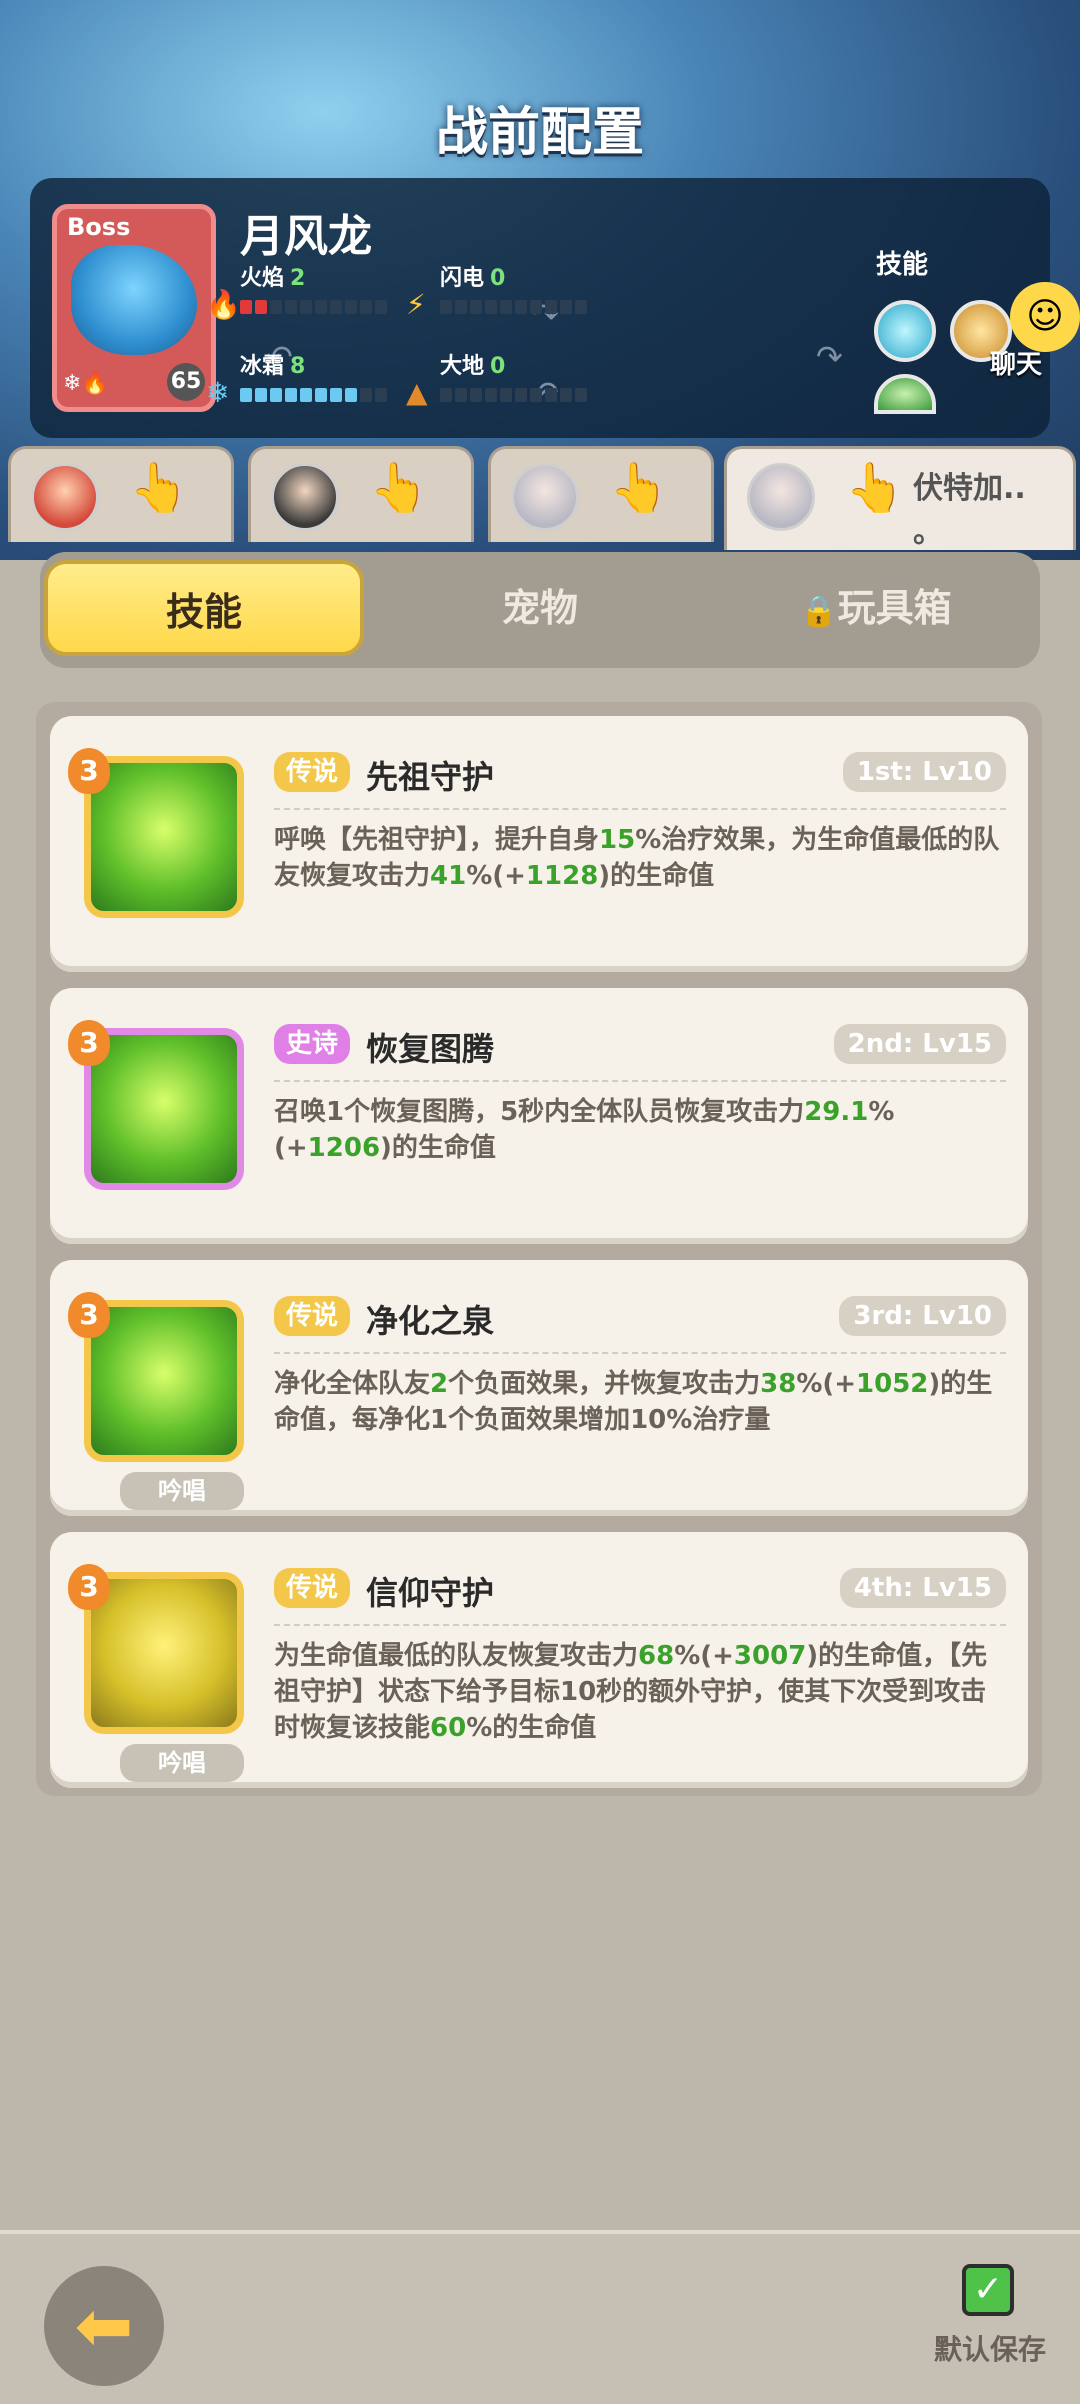  Describe the element at coordinates (223, 304) in the screenshot. I see `fire-icon: 🔥` at that location.